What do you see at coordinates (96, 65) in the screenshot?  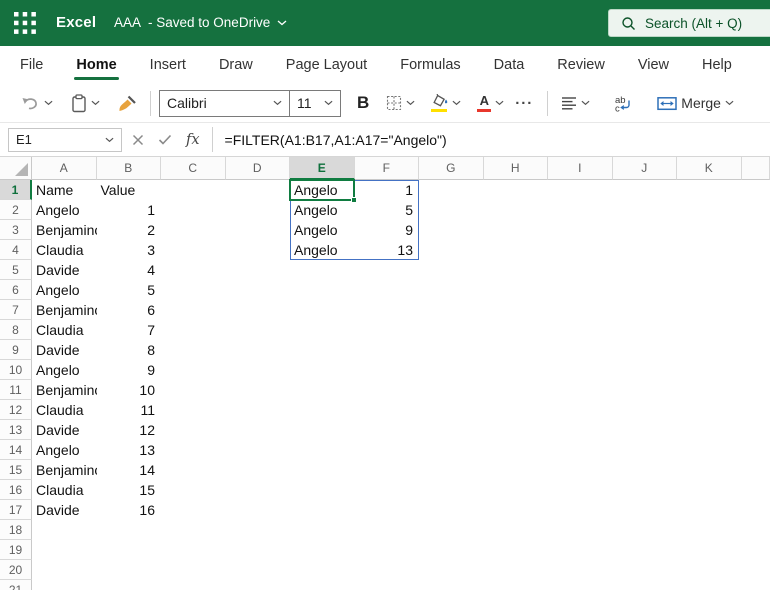 I see `menu-tab-home: Home` at bounding box center [96, 65].